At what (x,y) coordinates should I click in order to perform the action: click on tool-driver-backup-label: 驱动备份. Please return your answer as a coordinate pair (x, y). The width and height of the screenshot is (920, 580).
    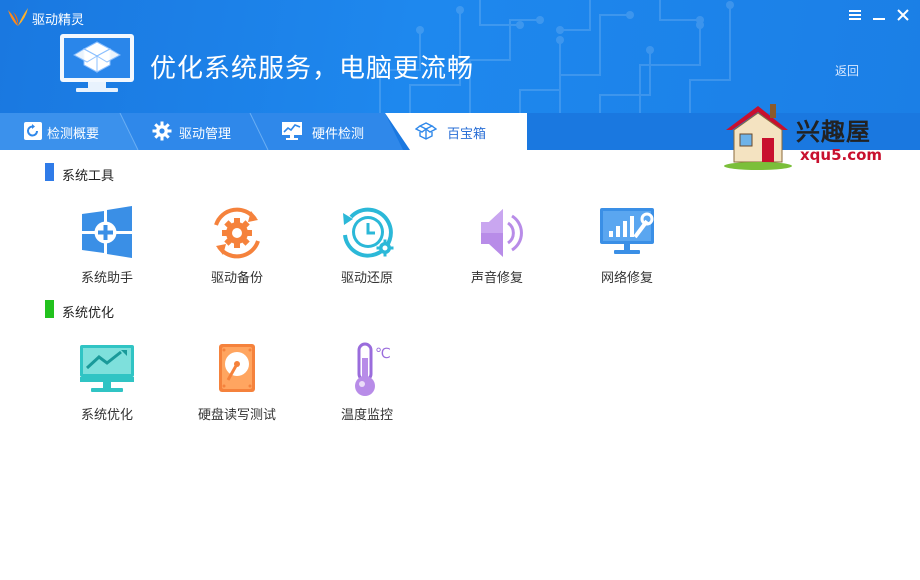
    Looking at the image, I should click on (236, 278).